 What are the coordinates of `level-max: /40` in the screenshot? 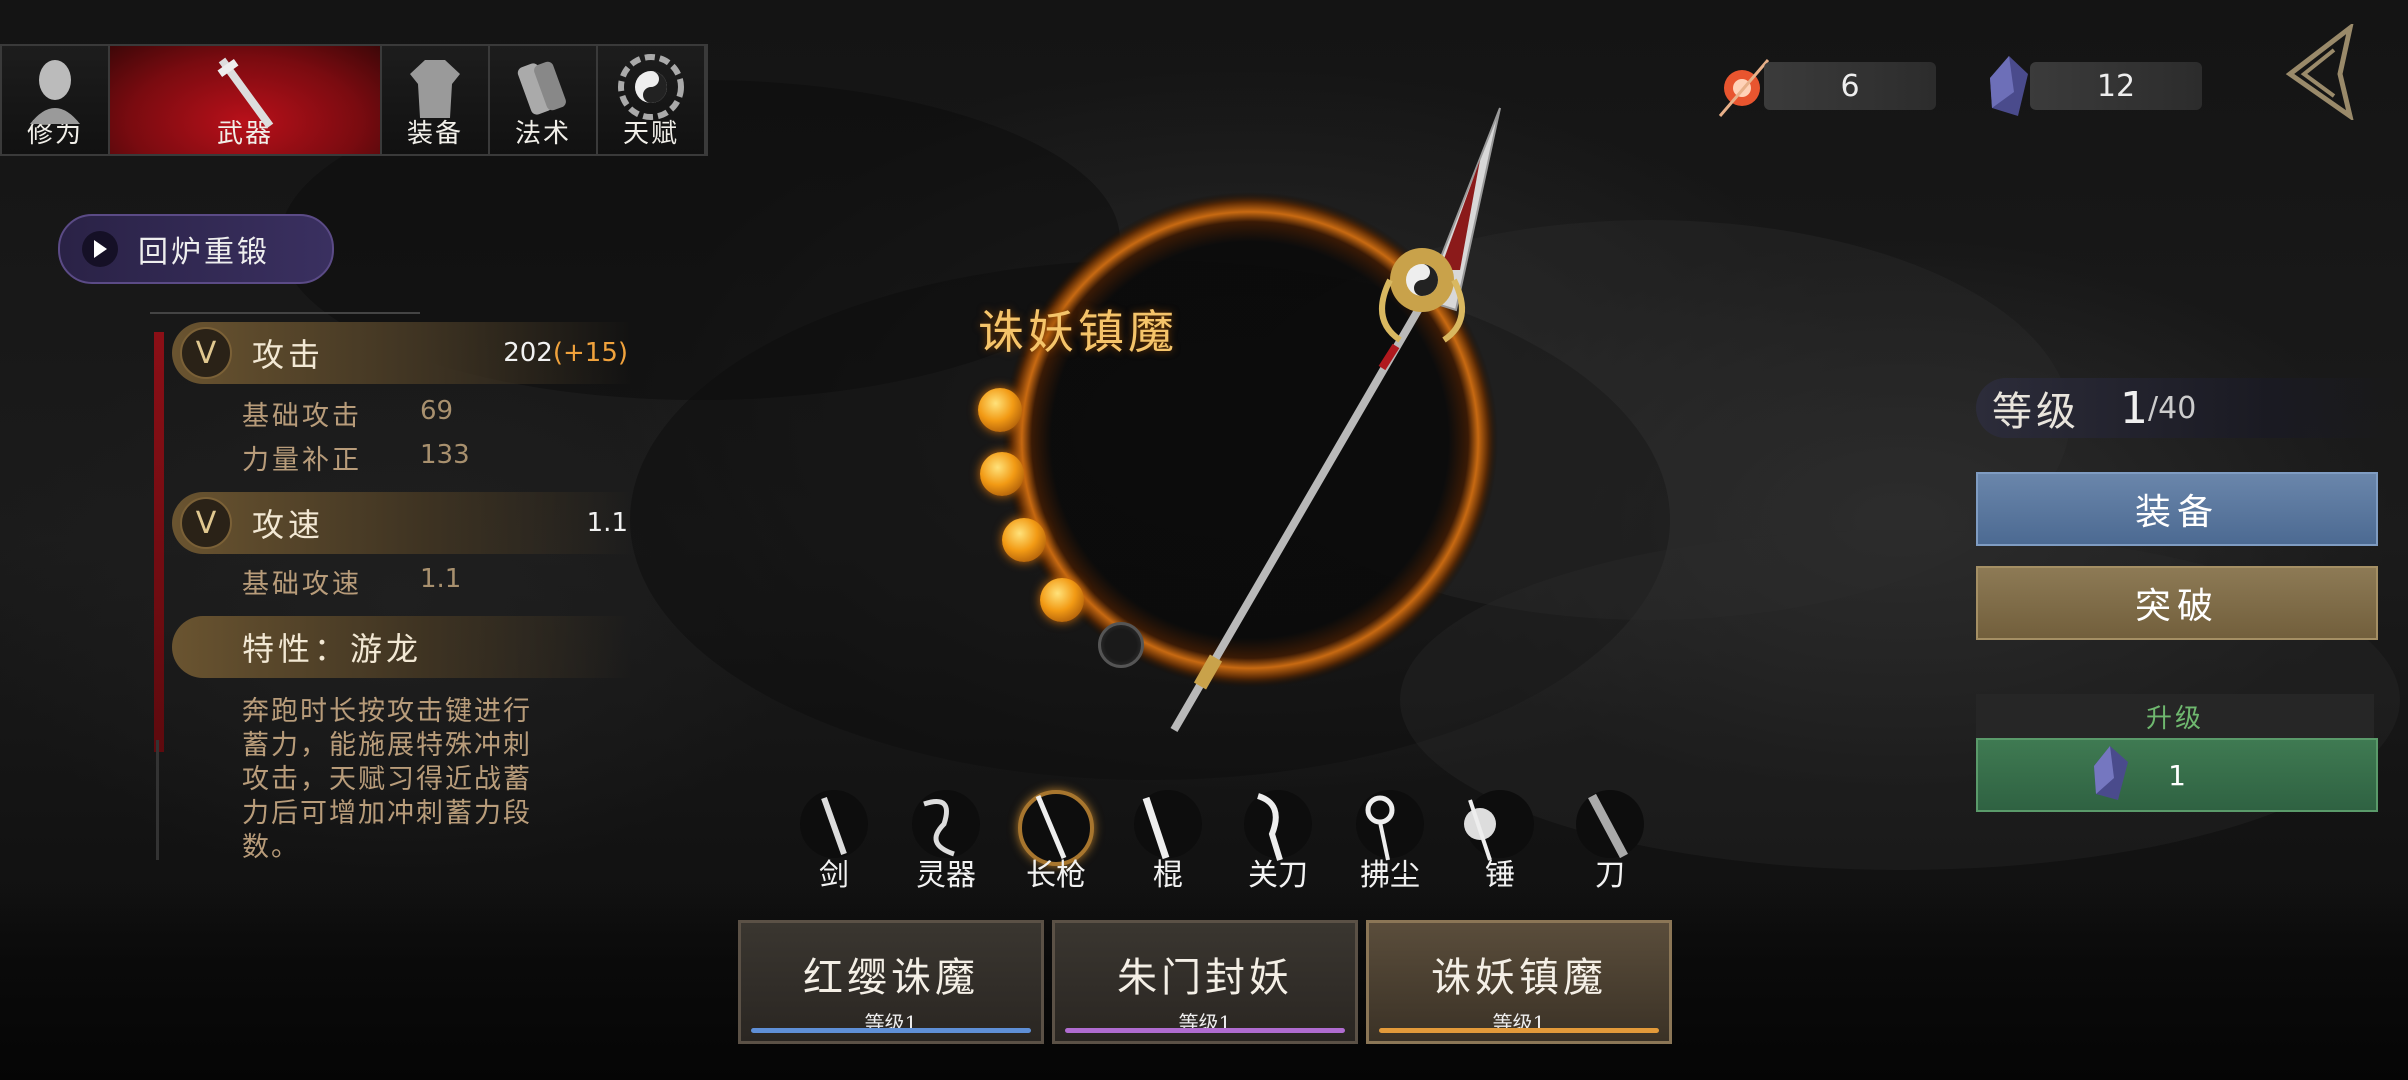 It's located at (2172, 408).